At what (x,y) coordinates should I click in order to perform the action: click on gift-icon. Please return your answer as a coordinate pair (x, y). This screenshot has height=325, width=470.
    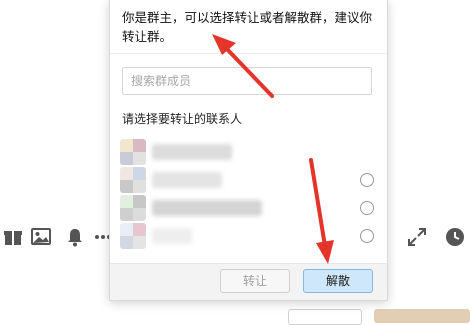
    Looking at the image, I should click on (13, 237).